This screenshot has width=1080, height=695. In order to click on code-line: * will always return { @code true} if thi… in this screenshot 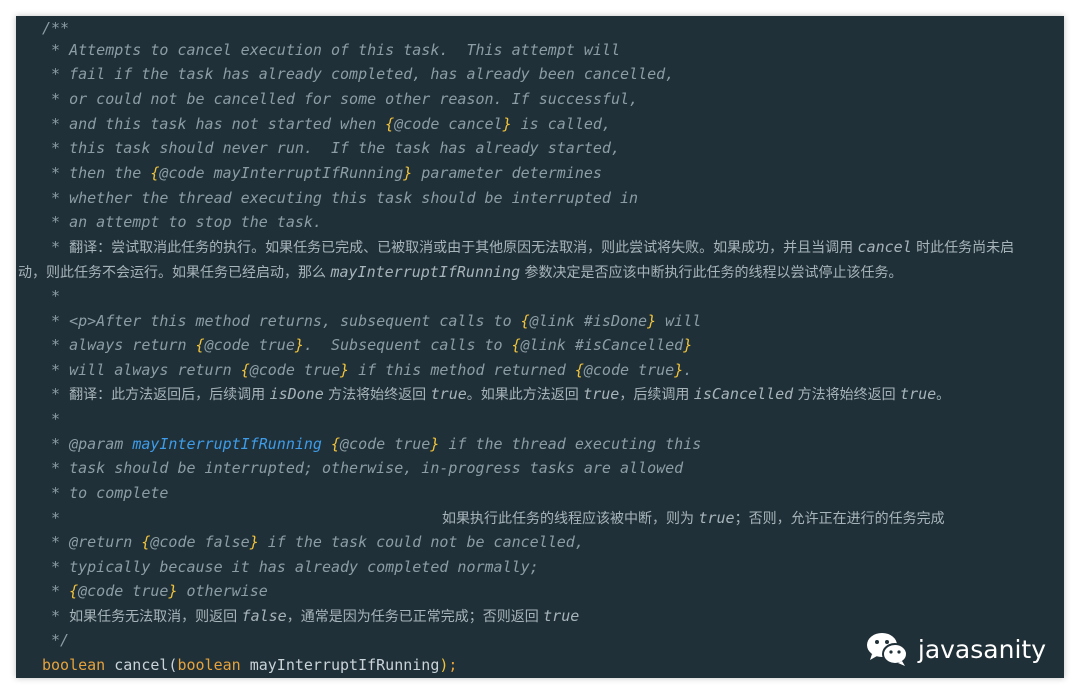, I will do `click(367, 370)`.